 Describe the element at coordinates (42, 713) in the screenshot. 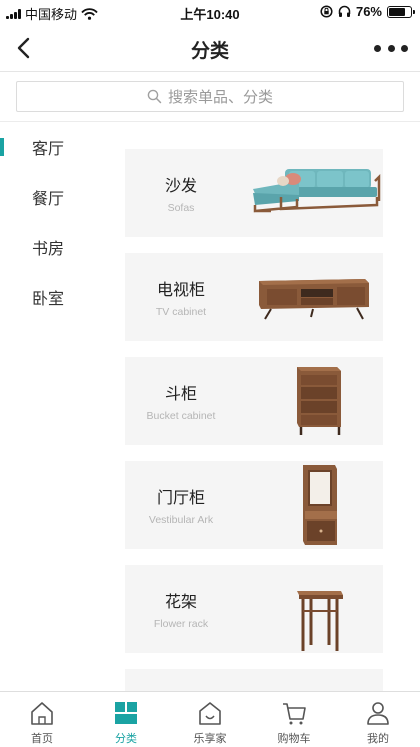

I see `home-icon` at that location.